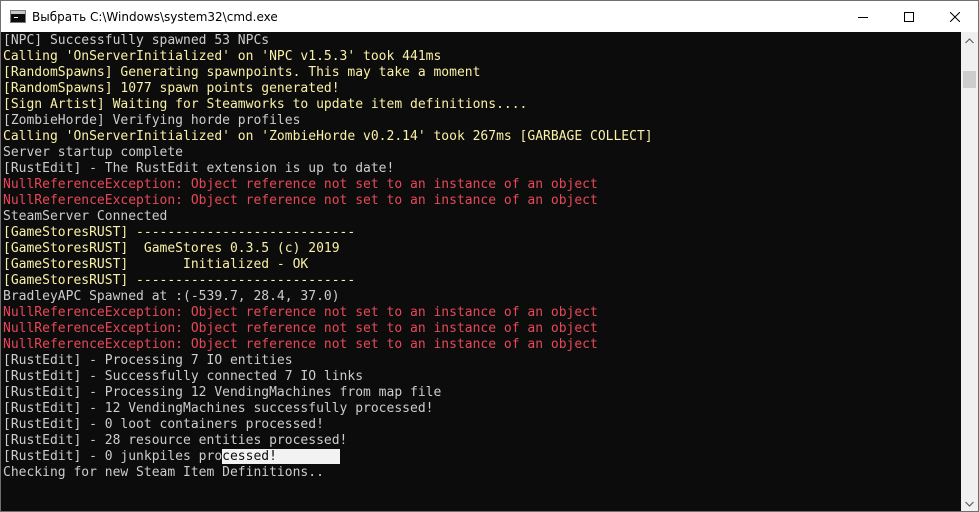 The width and height of the screenshot is (979, 512). Describe the element at coordinates (155, 16) in the screenshot. I see `window-title: Выбрать C:\Windows\system32\cmd.exe` at that location.